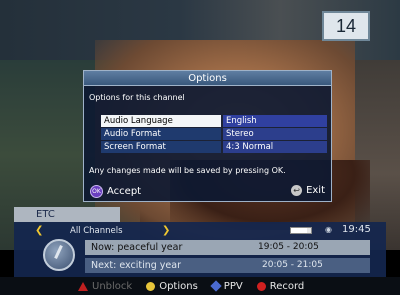 This screenshot has height=295, width=400. Describe the element at coordinates (161, 134) in the screenshot. I see `option-label: Audio Format` at that location.